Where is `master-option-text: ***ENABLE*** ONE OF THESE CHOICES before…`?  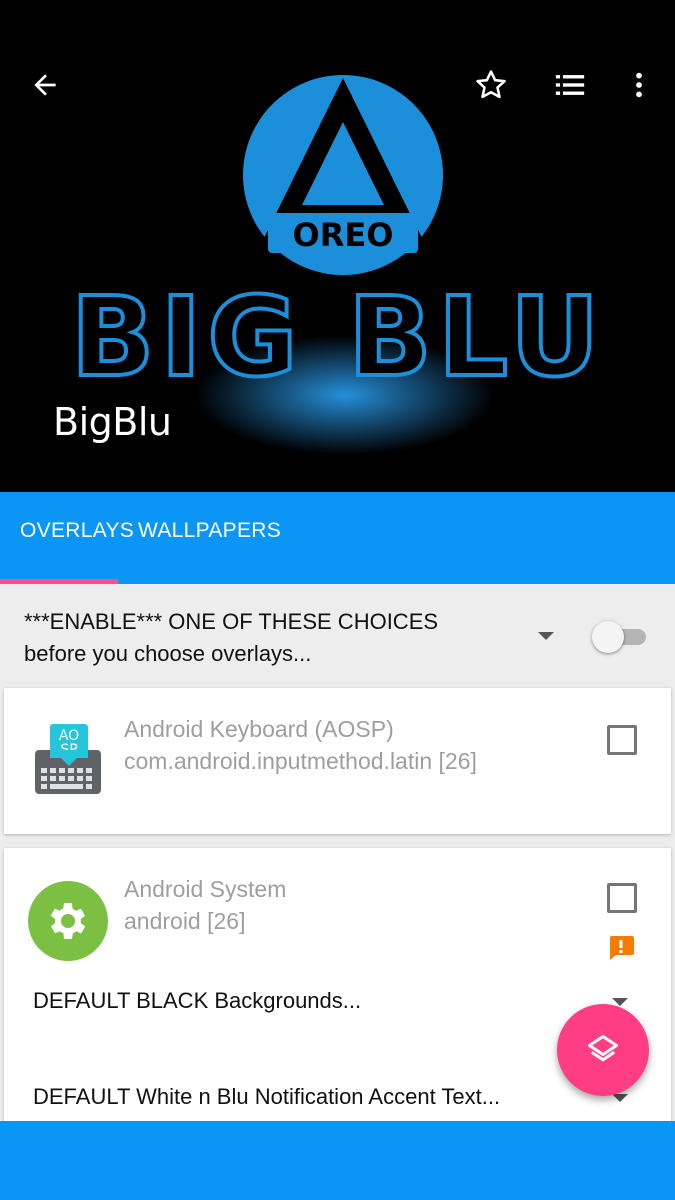
master-option-text: ***ENABLE*** ONE OF THESE CHOICES before… is located at coordinates (231, 637).